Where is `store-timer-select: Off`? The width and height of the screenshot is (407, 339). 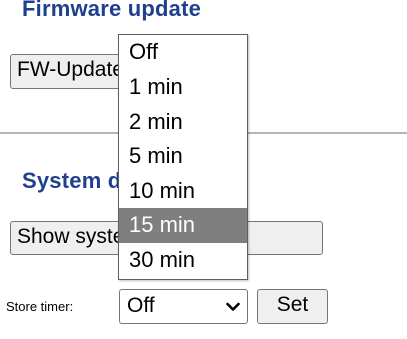
store-timer-select: Off is located at coordinates (183, 306).